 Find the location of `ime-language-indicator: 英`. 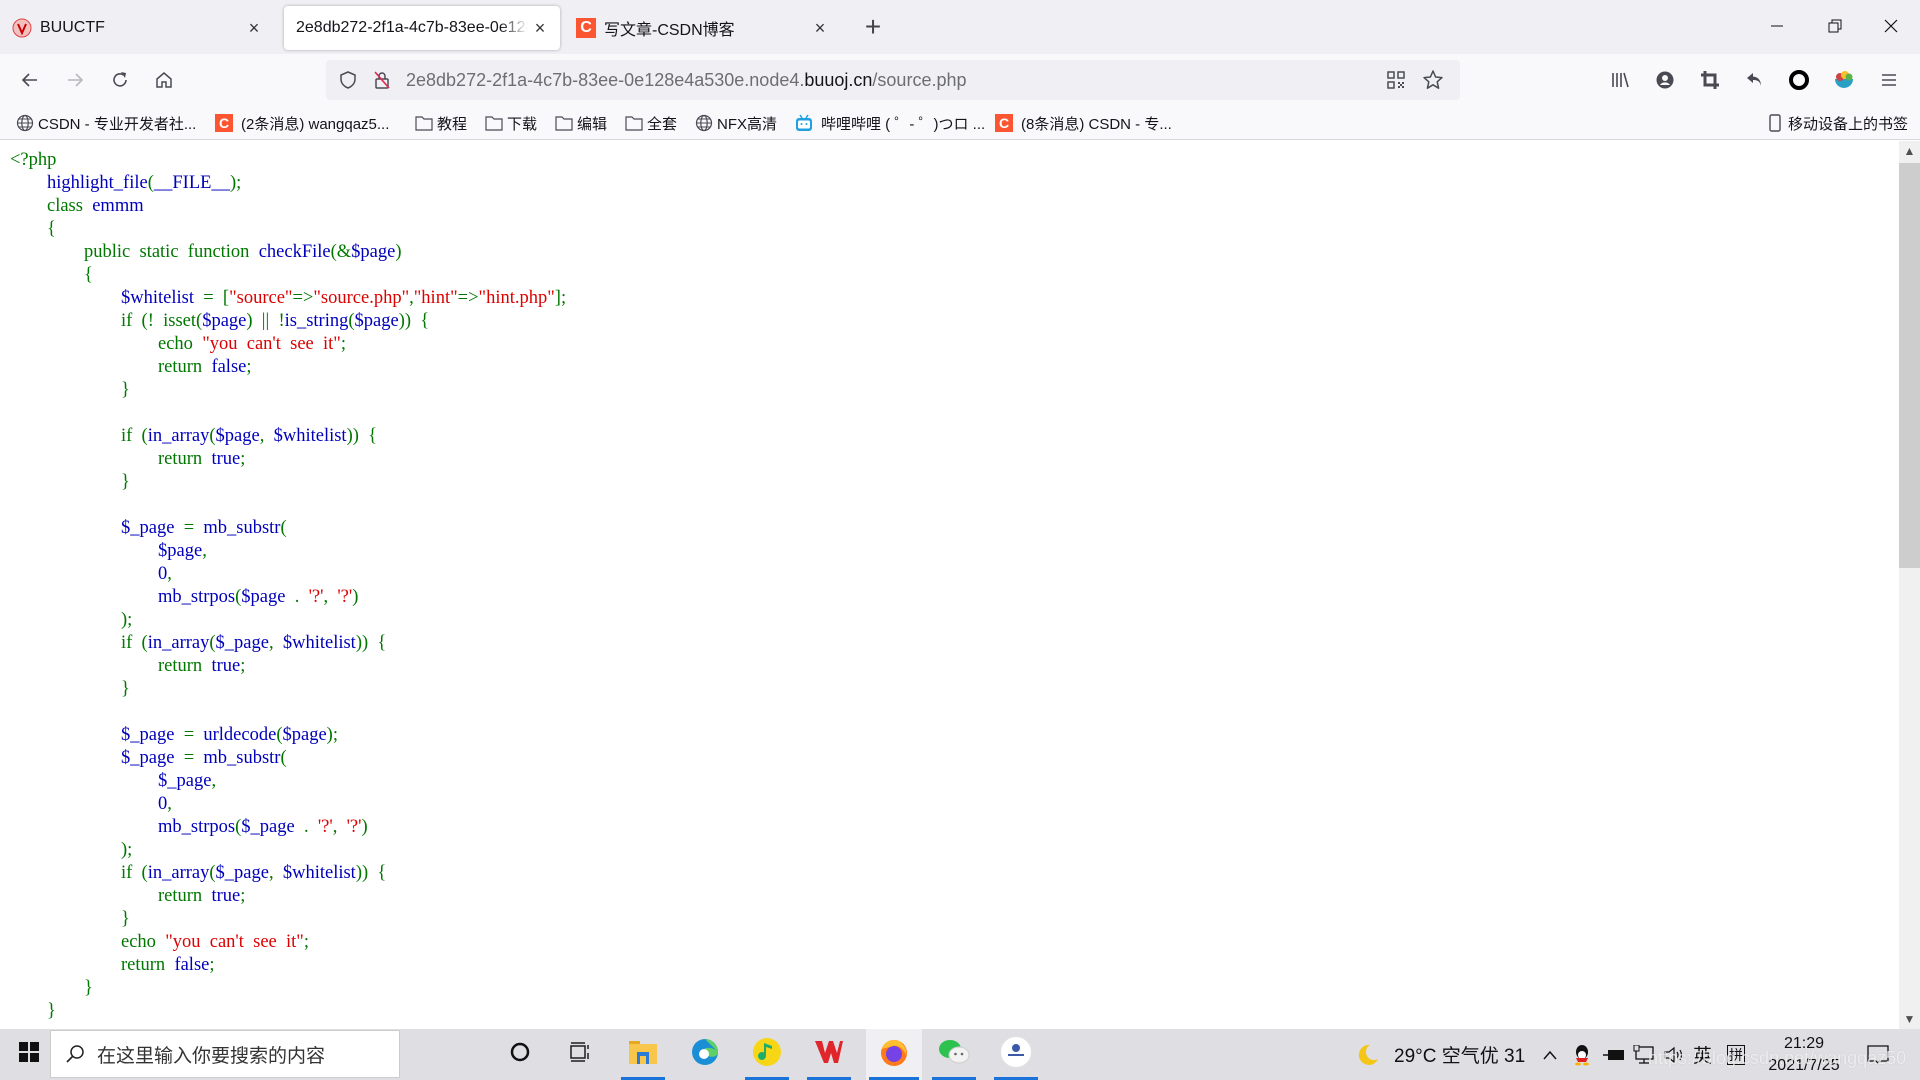

ime-language-indicator: 英 is located at coordinates (1702, 1054).